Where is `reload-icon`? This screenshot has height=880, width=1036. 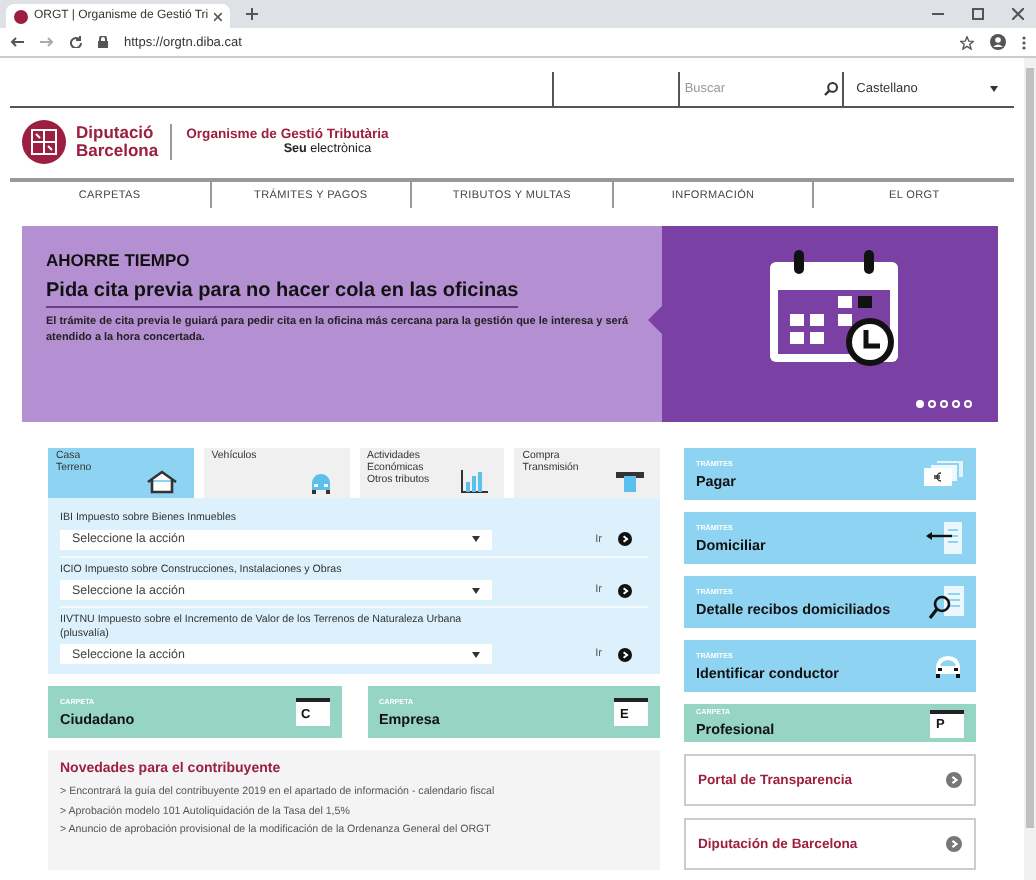
reload-icon is located at coordinates (76, 42).